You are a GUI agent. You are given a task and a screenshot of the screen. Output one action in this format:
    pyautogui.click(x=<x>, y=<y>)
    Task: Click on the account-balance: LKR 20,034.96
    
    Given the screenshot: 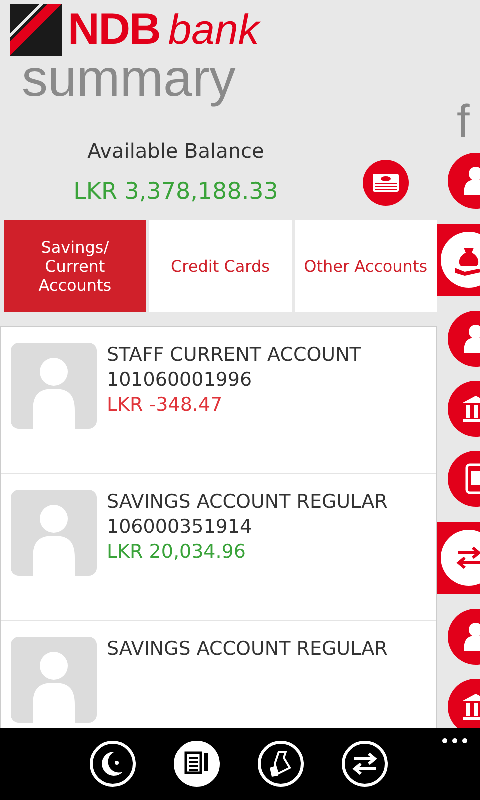 What is the action you would take?
    pyautogui.click(x=177, y=552)
    